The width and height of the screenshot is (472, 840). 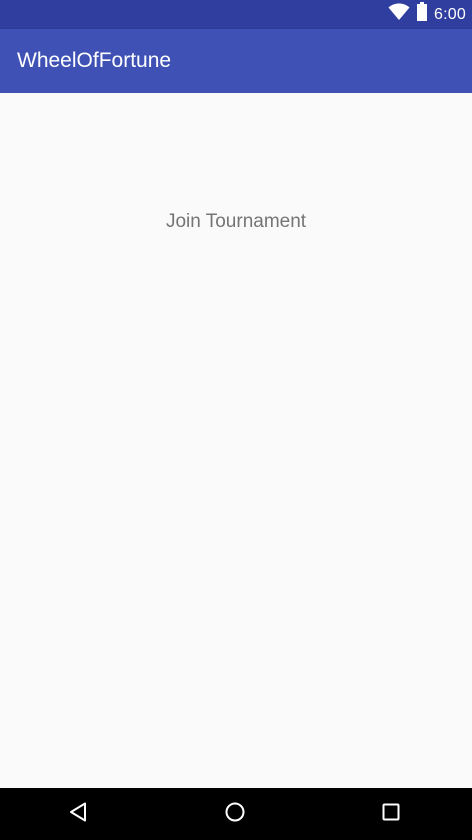 I want to click on recents-button, so click(x=391, y=814).